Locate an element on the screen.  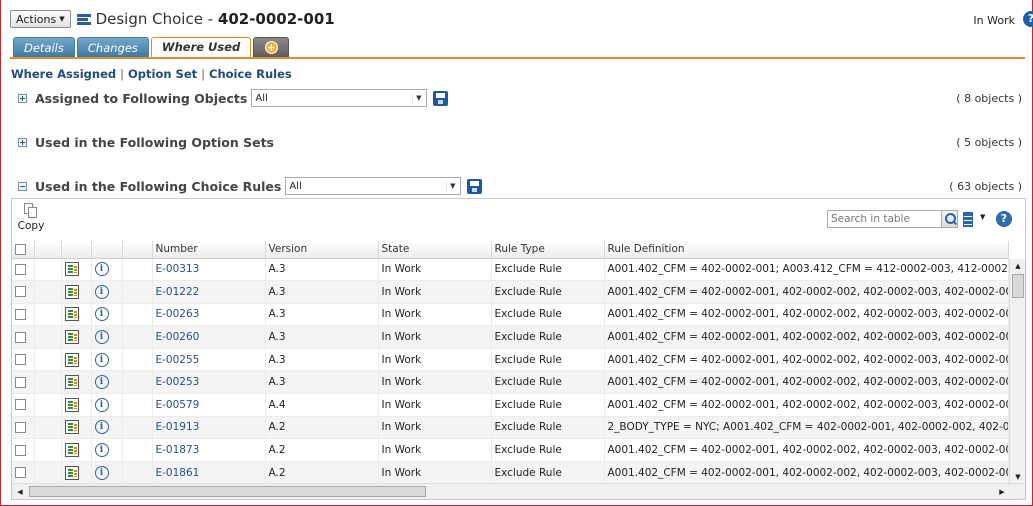
tab-details: Details is located at coordinates (44, 47).